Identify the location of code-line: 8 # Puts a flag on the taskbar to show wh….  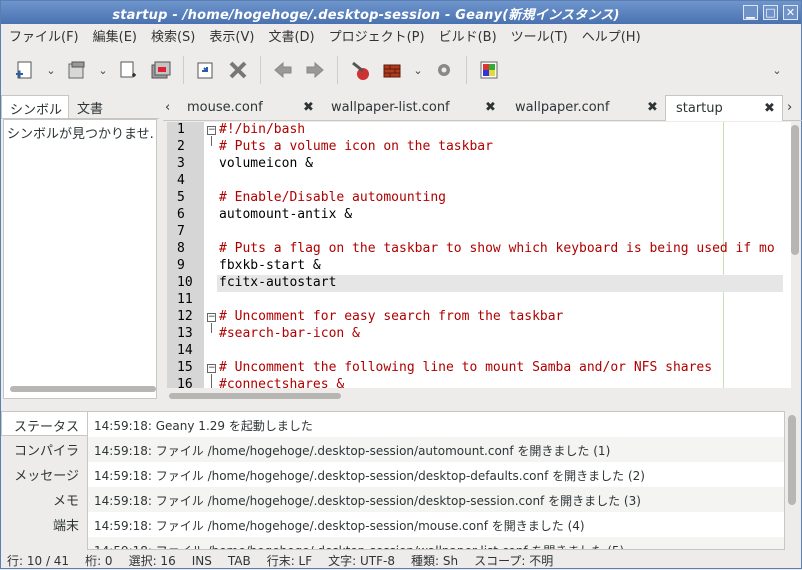
(479, 249).